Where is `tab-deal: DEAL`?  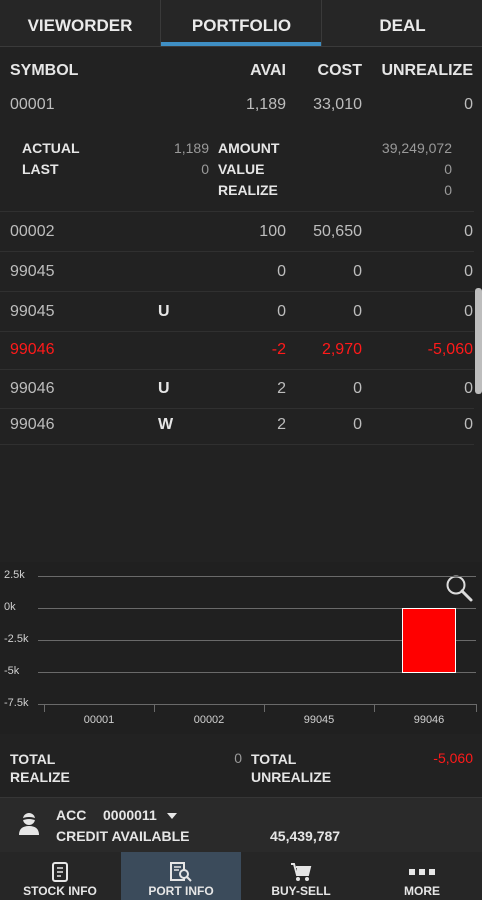 tab-deal: DEAL is located at coordinates (401, 23).